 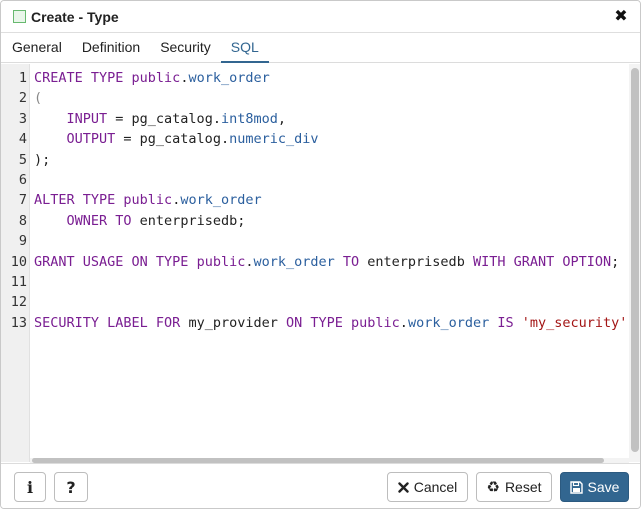 What do you see at coordinates (107, 322) in the screenshot?
I see `code-token: SECURITY LABEL FOR` at bounding box center [107, 322].